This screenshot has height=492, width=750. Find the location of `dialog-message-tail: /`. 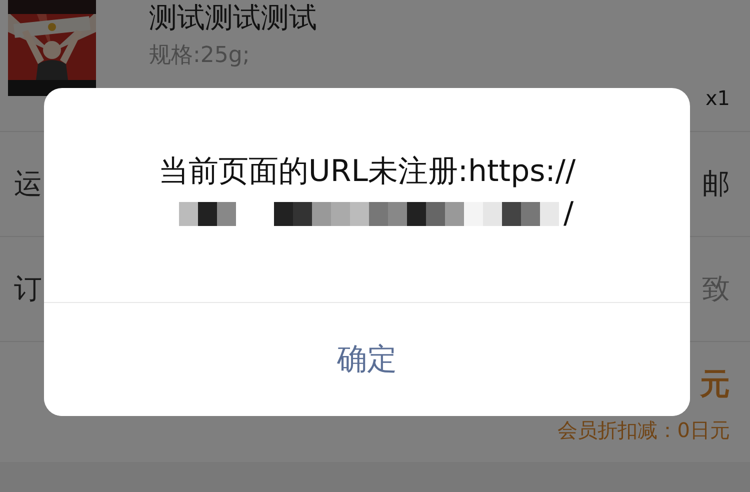

dialog-message-tail: / is located at coordinates (568, 214).